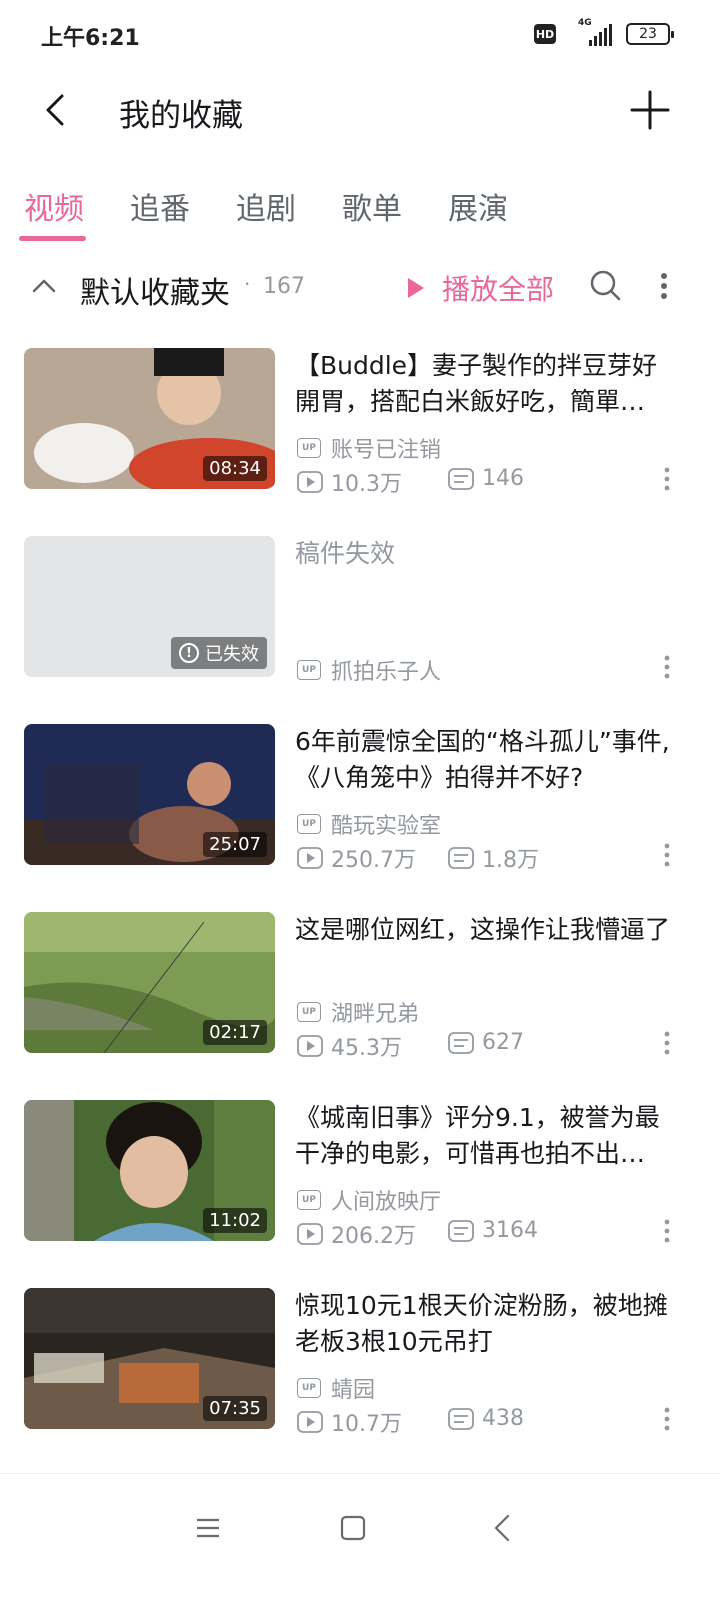 The height and width of the screenshot is (1600, 720). I want to click on video-title: 这是哪位网红，这操作让我懵逼了, so click(483, 929).